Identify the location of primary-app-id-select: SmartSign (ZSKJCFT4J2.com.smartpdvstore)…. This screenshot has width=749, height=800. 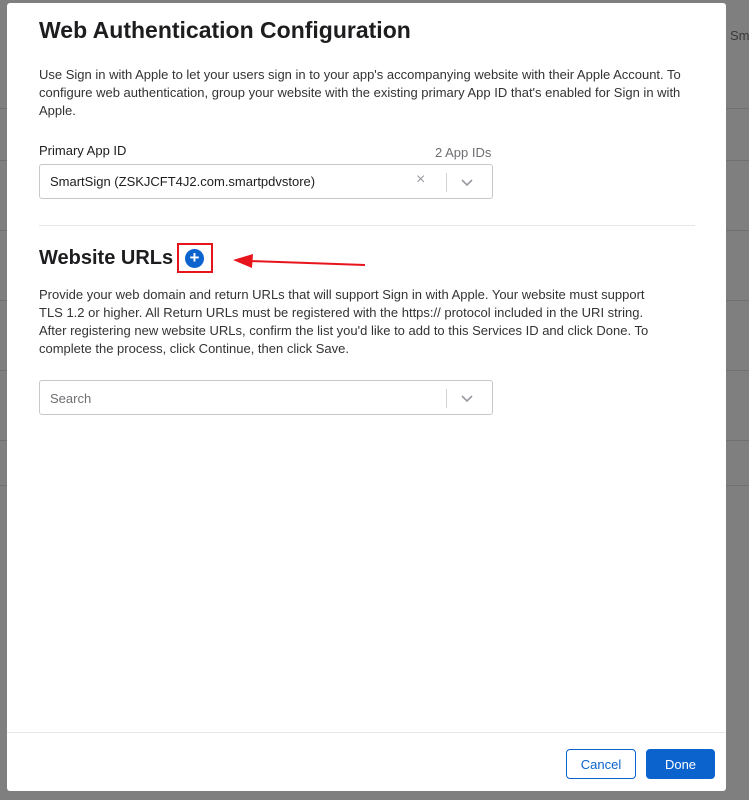
(266, 181).